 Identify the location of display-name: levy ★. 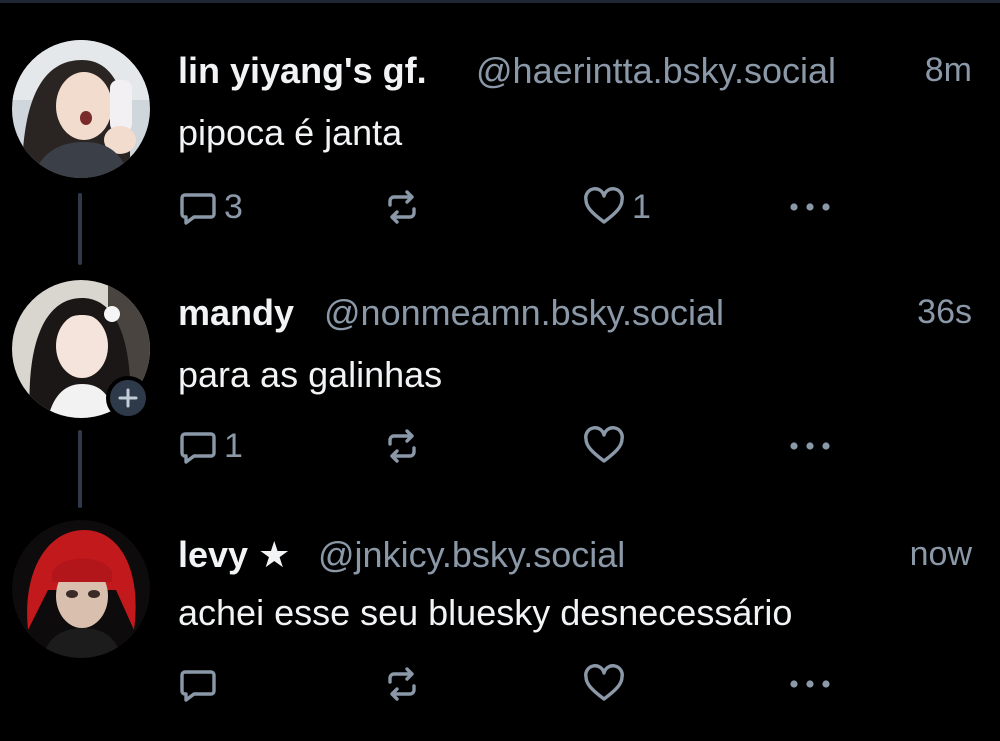
(234, 555).